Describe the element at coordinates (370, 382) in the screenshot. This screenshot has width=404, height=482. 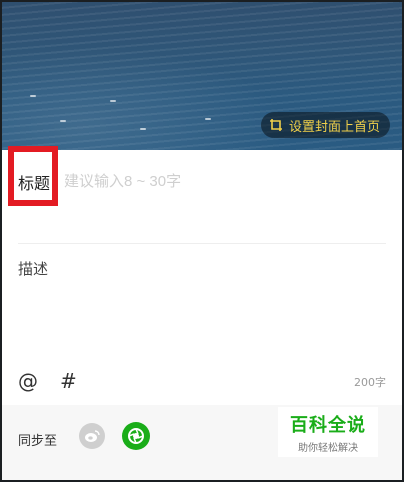
I see `char-count: 200字` at that location.